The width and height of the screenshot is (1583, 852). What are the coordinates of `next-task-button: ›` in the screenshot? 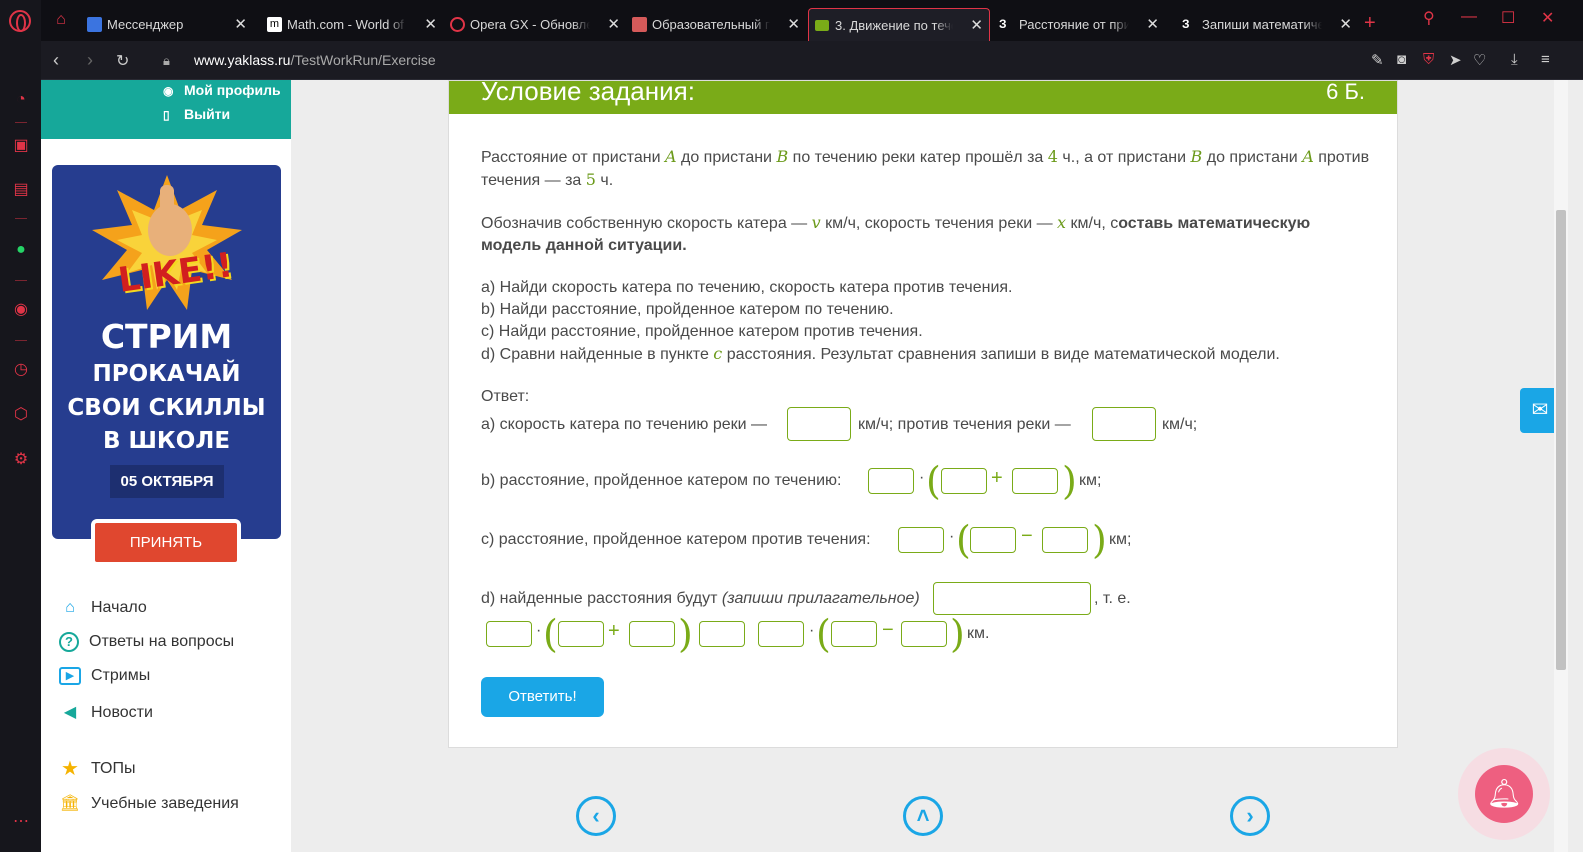 It's located at (1250, 816).